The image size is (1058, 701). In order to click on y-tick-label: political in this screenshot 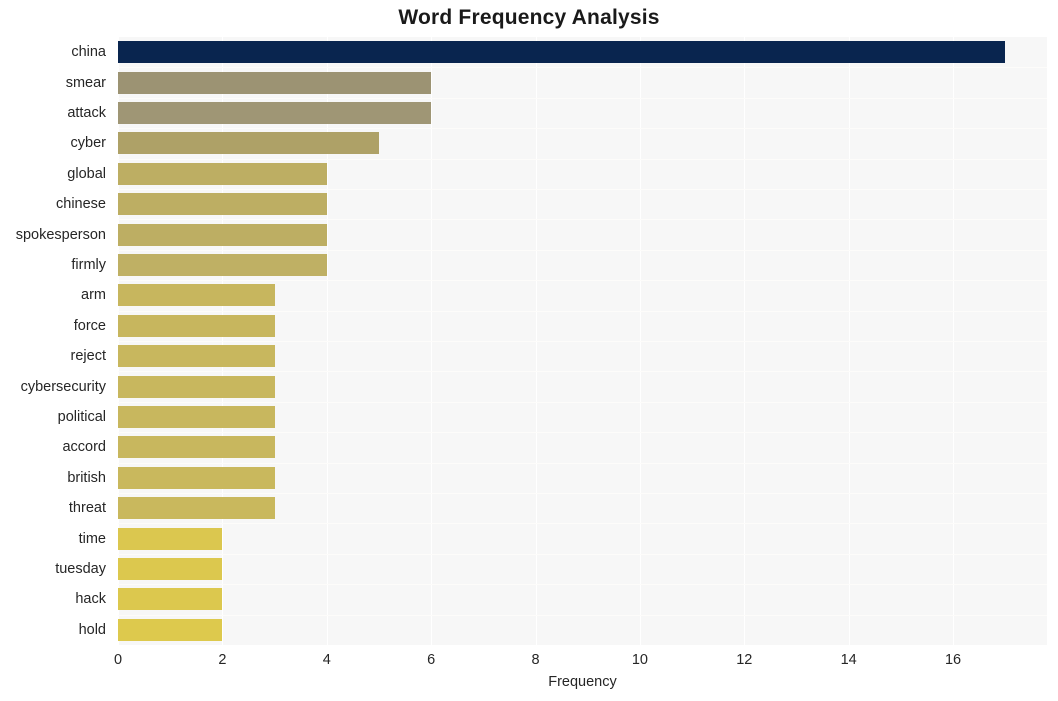, I will do `click(81, 417)`.